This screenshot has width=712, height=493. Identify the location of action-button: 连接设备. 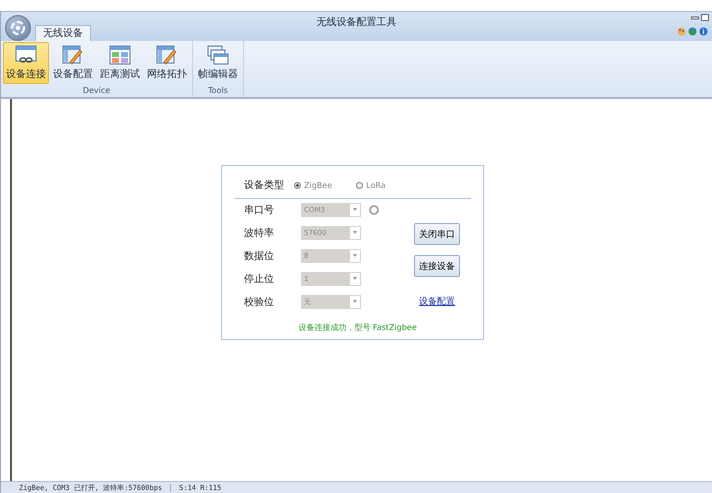
(437, 266).